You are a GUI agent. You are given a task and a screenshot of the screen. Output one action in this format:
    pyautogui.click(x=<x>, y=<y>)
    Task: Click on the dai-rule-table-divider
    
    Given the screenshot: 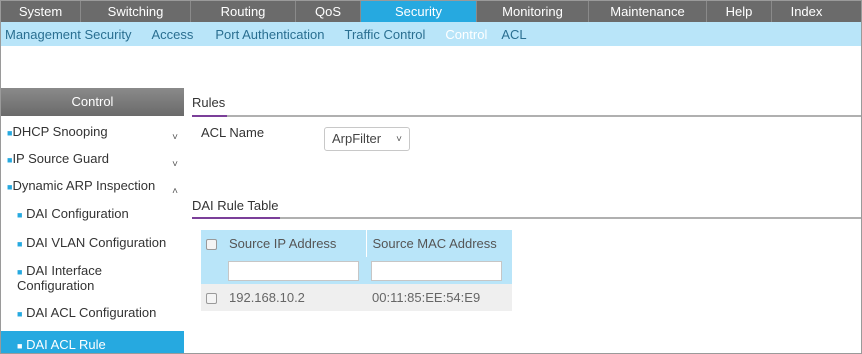 What is the action you would take?
    pyautogui.click(x=526, y=218)
    